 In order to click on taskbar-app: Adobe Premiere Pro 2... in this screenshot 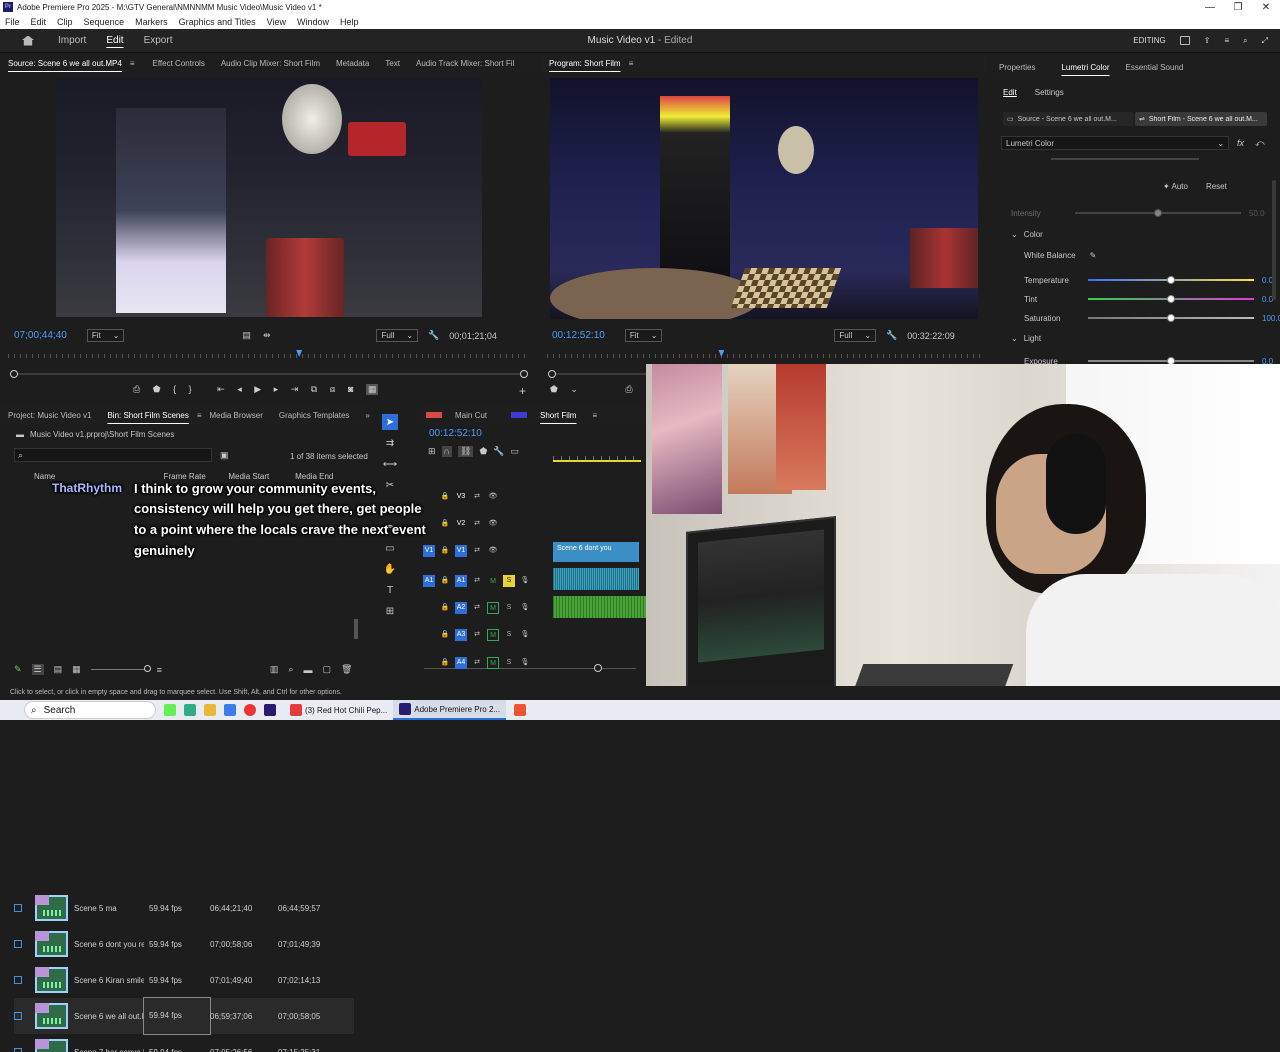, I will do `click(449, 710)`.